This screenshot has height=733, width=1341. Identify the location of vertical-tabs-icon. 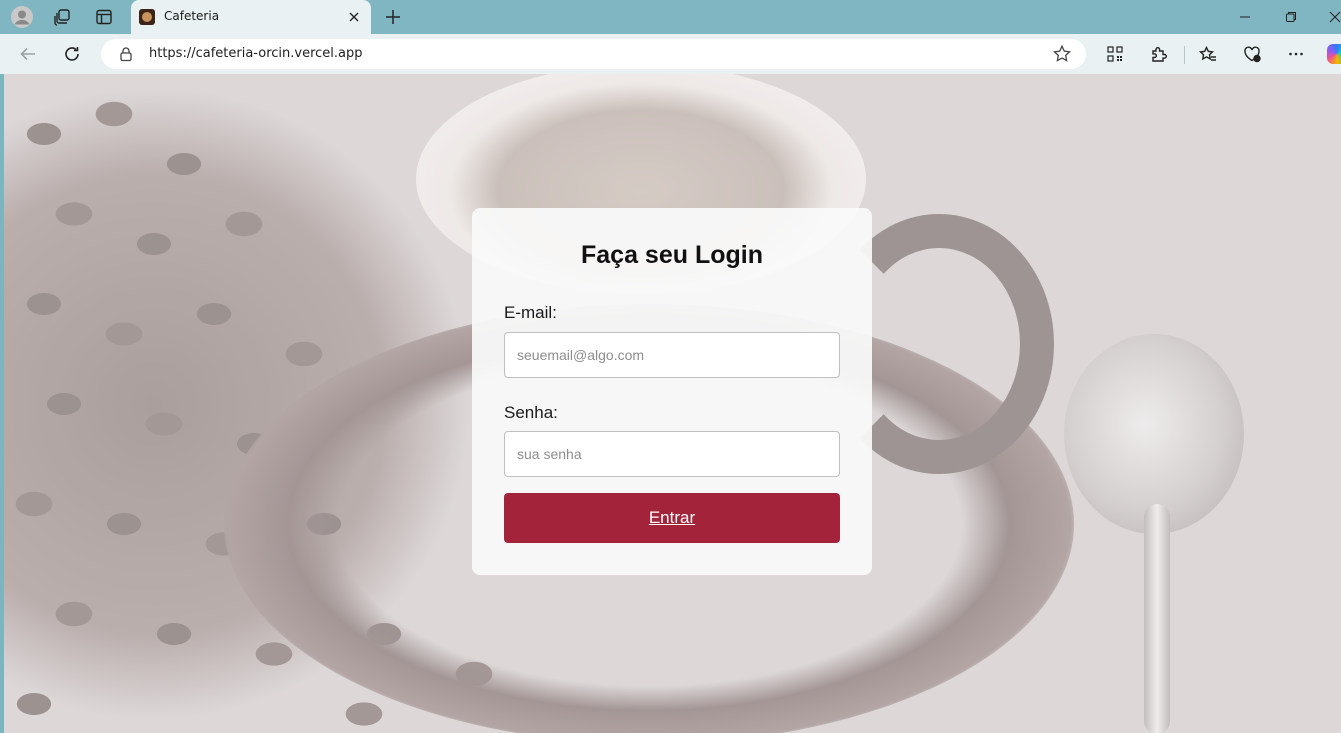
(104, 17).